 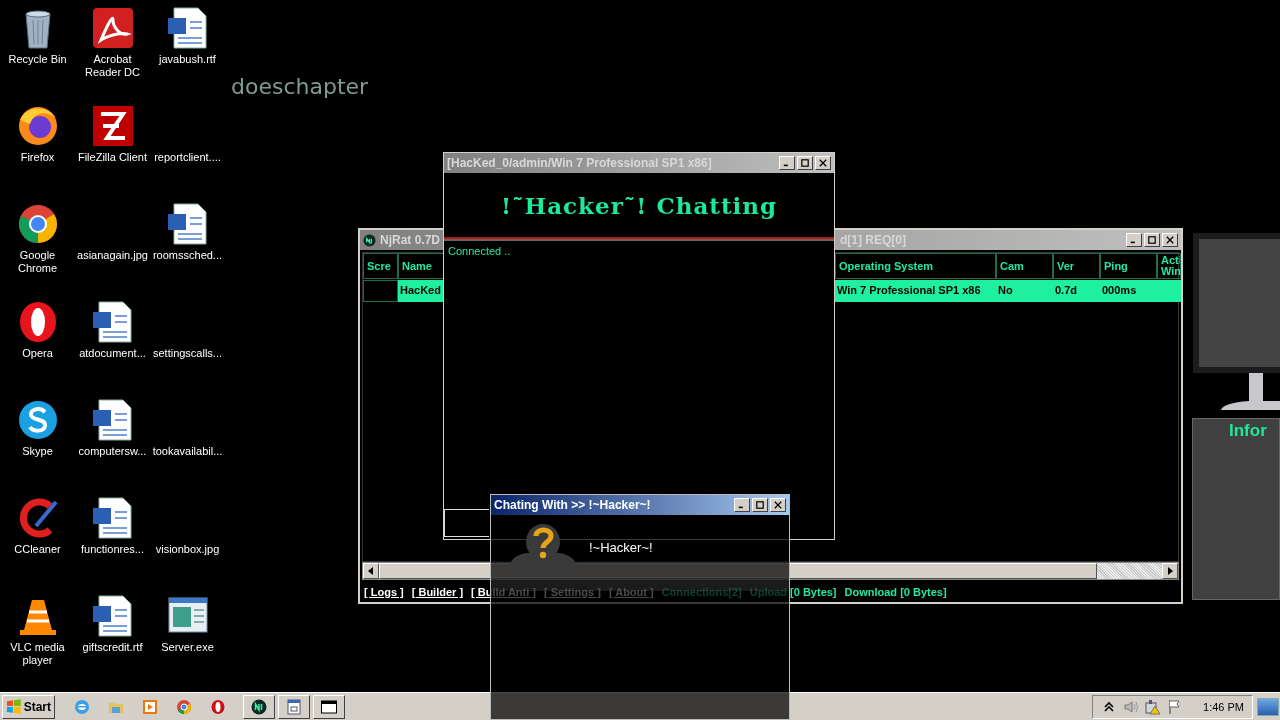 What do you see at coordinates (1128, 266) in the screenshot?
I see `column-header: Ping` at bounding box center [1128, 266].